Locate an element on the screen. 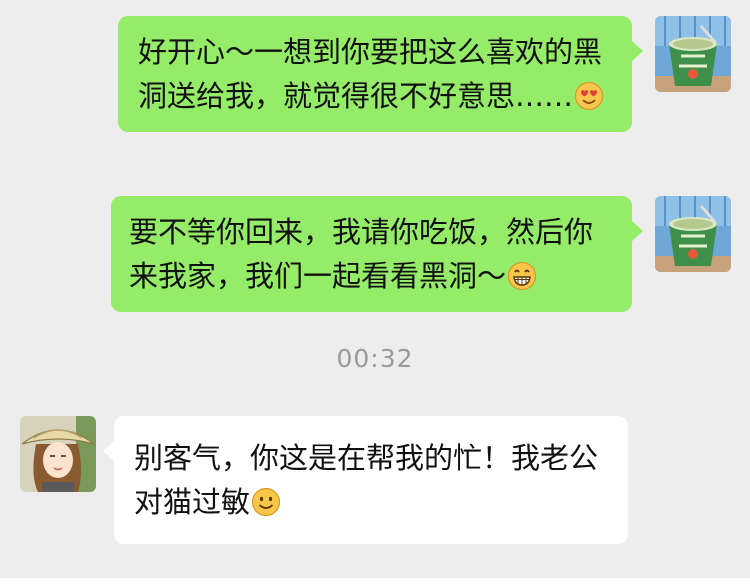  message-timestamp: 00:32 is located at coordinates (375, 358).